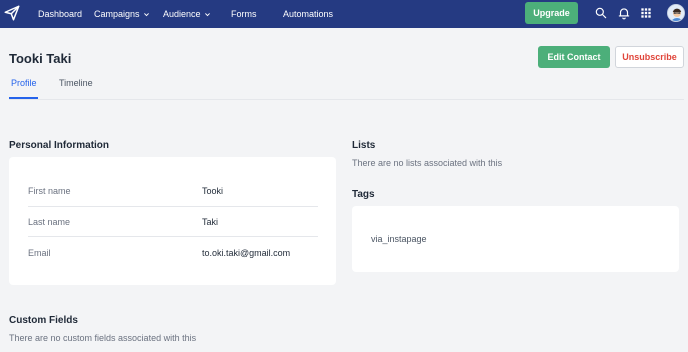  Describe the element at coordinates (551, 13) in the screenshot. I see `upgrade-button: Upgrade` at that location.